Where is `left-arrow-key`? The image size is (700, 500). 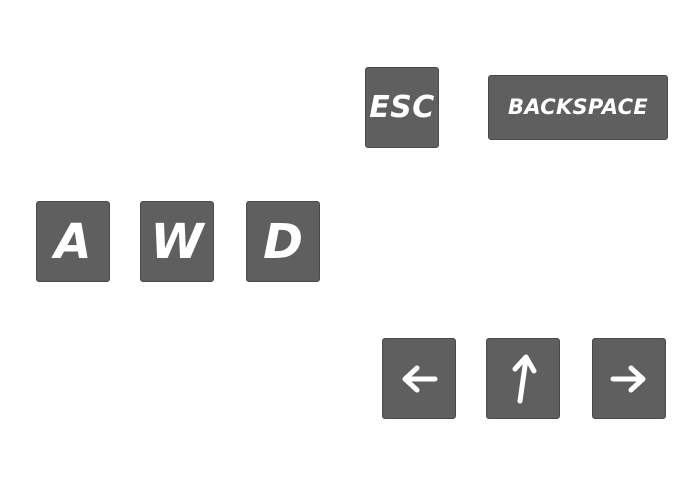
left-arrow-key is located at coordinates (419, 378).